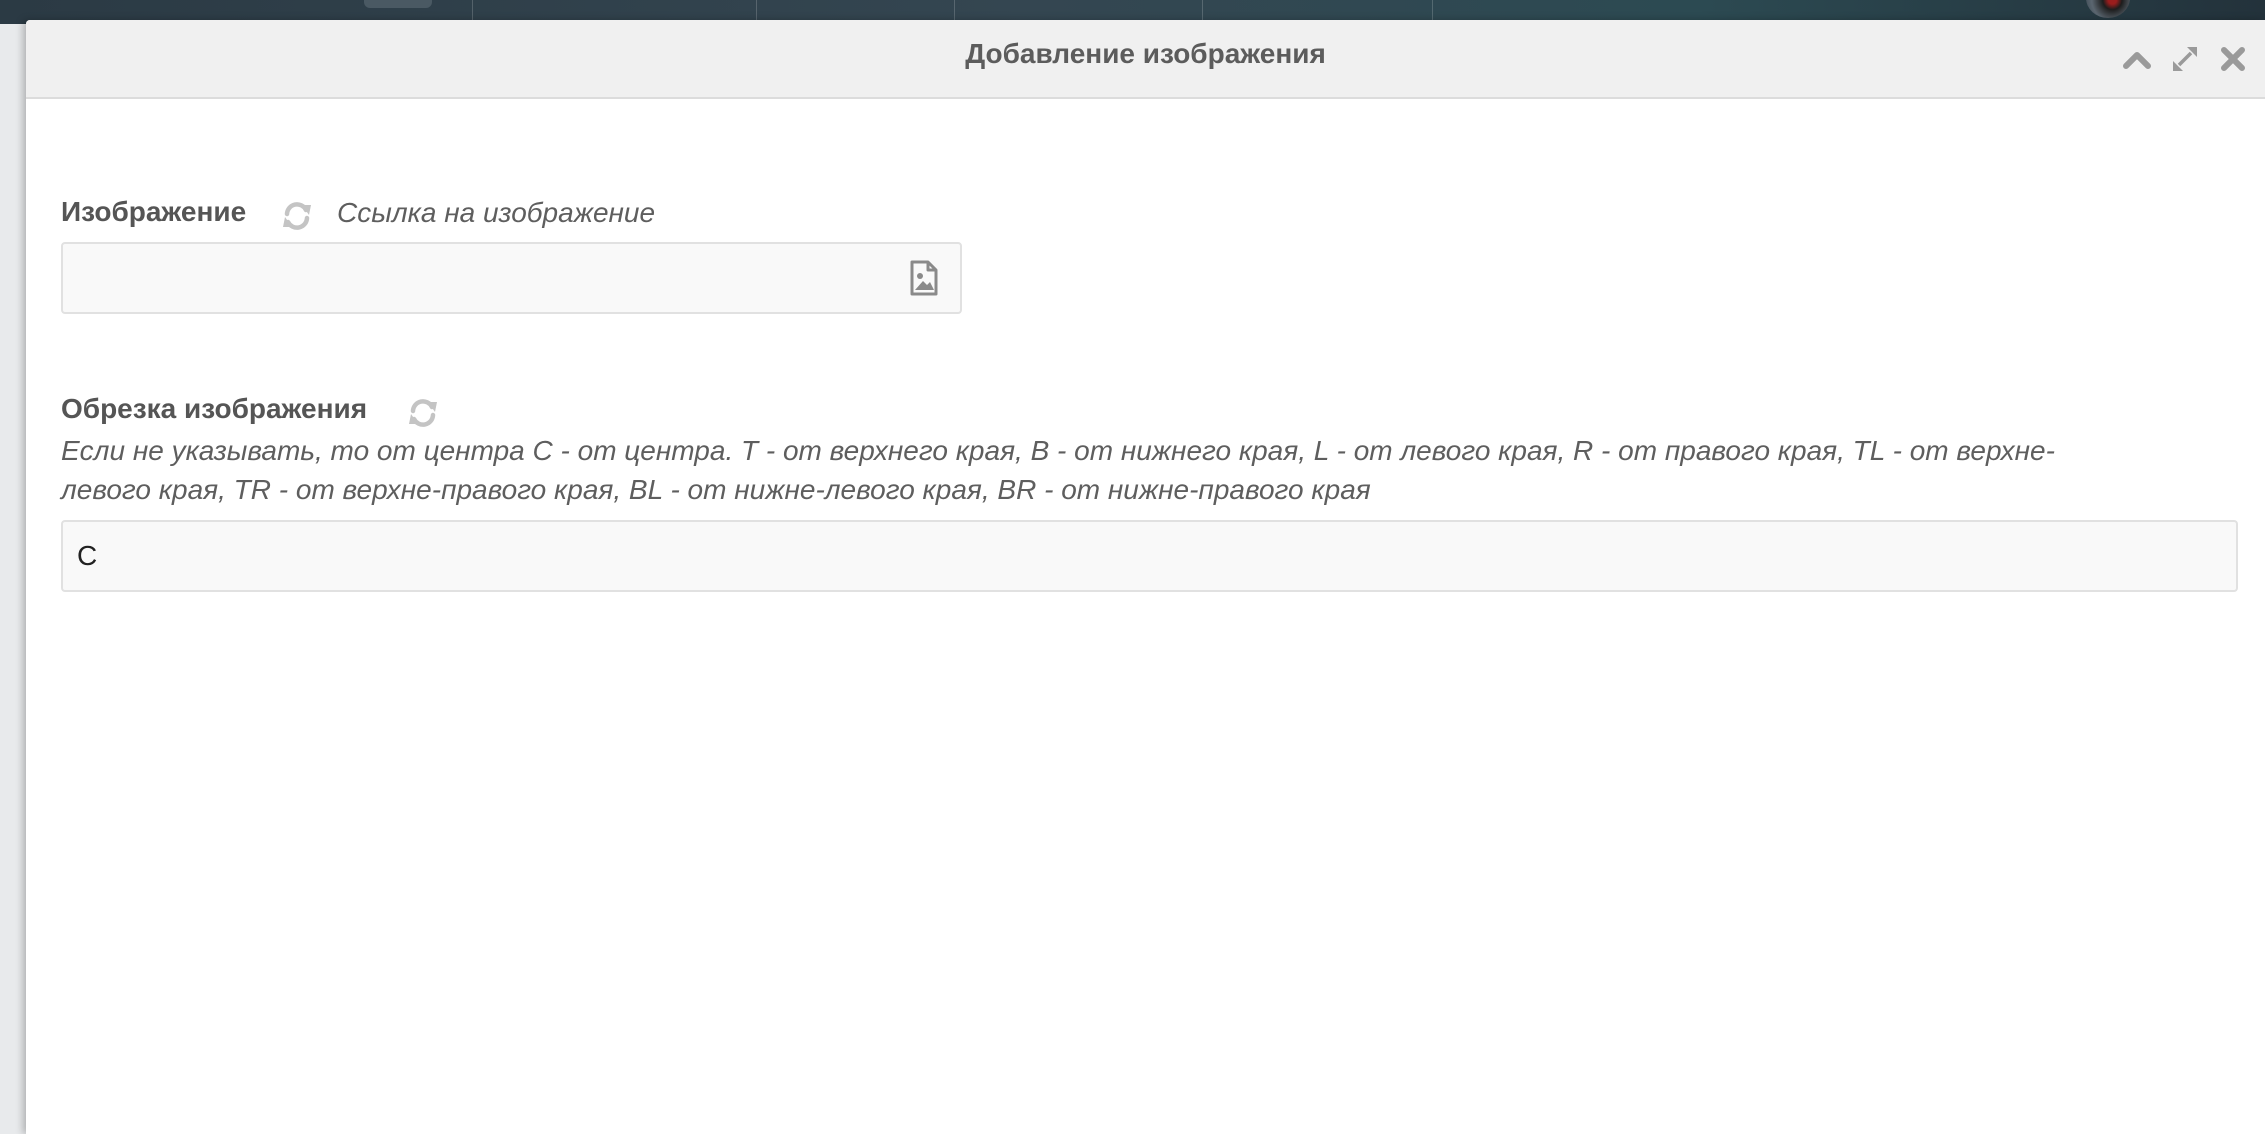 This screenshot has height=1134, width=2265. I want to click on expand-button, so click(2185, 59).